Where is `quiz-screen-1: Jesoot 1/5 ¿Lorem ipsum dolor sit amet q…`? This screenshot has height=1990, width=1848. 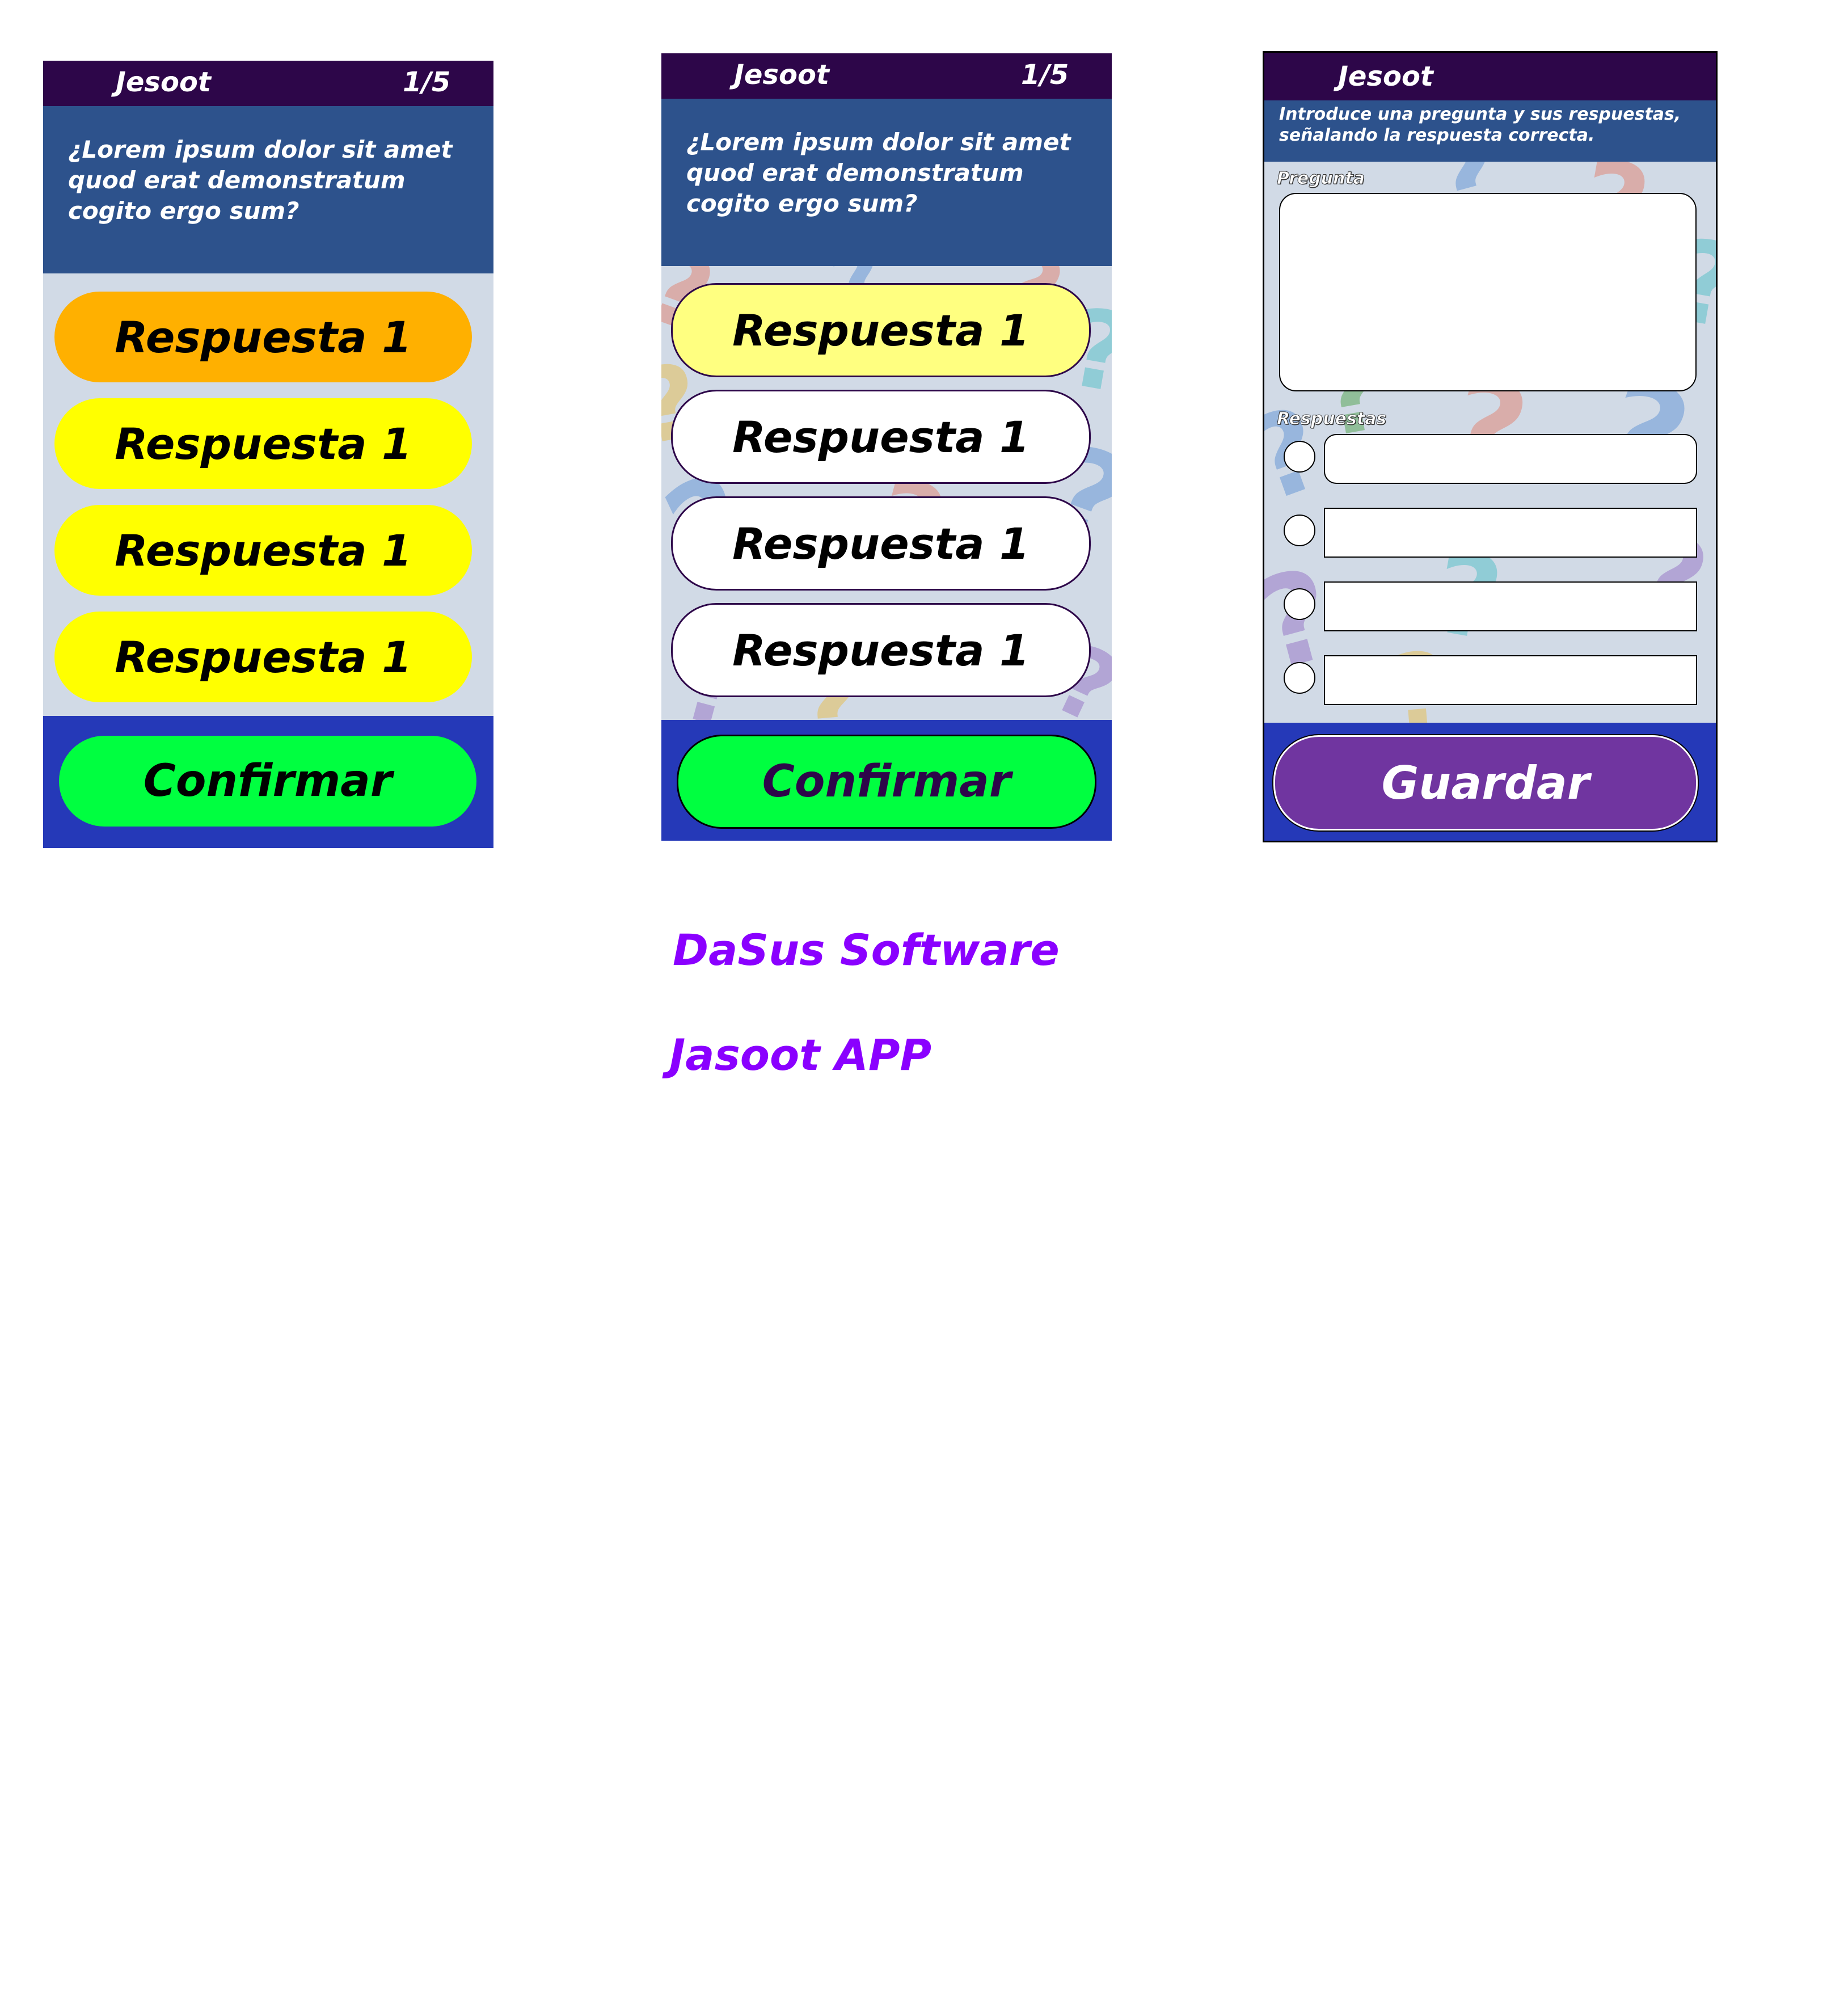
quiz-screen-1: Jesoot 1/5 ¿Lorem ipsum dolor sit amet q… is located at coordinates (268, 454).